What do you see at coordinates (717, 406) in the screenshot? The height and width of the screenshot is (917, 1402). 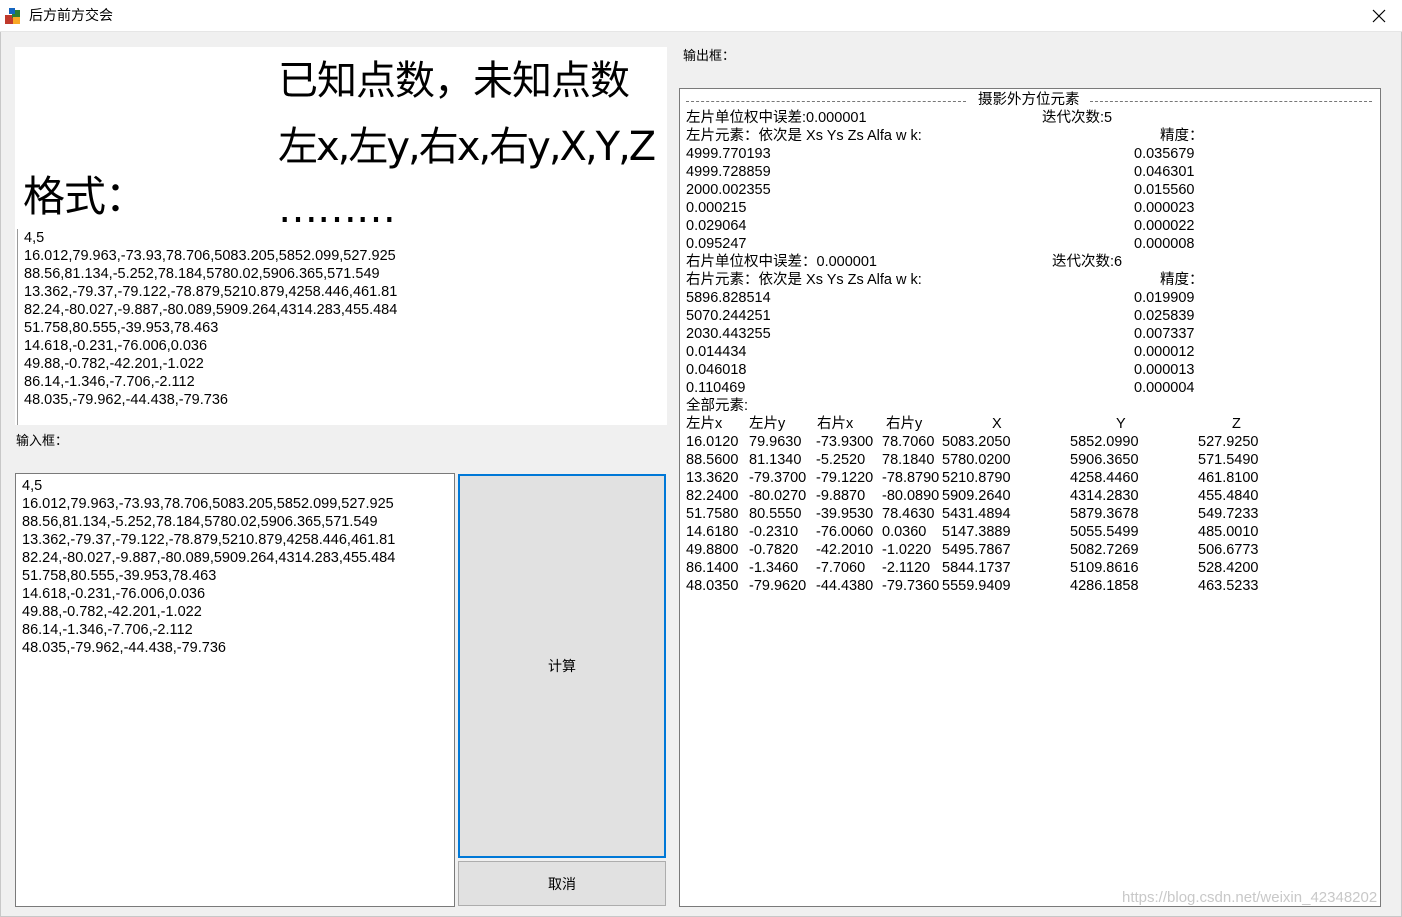 I see `all-elements-label: 全部元素:` at bounding box center [717, 406].